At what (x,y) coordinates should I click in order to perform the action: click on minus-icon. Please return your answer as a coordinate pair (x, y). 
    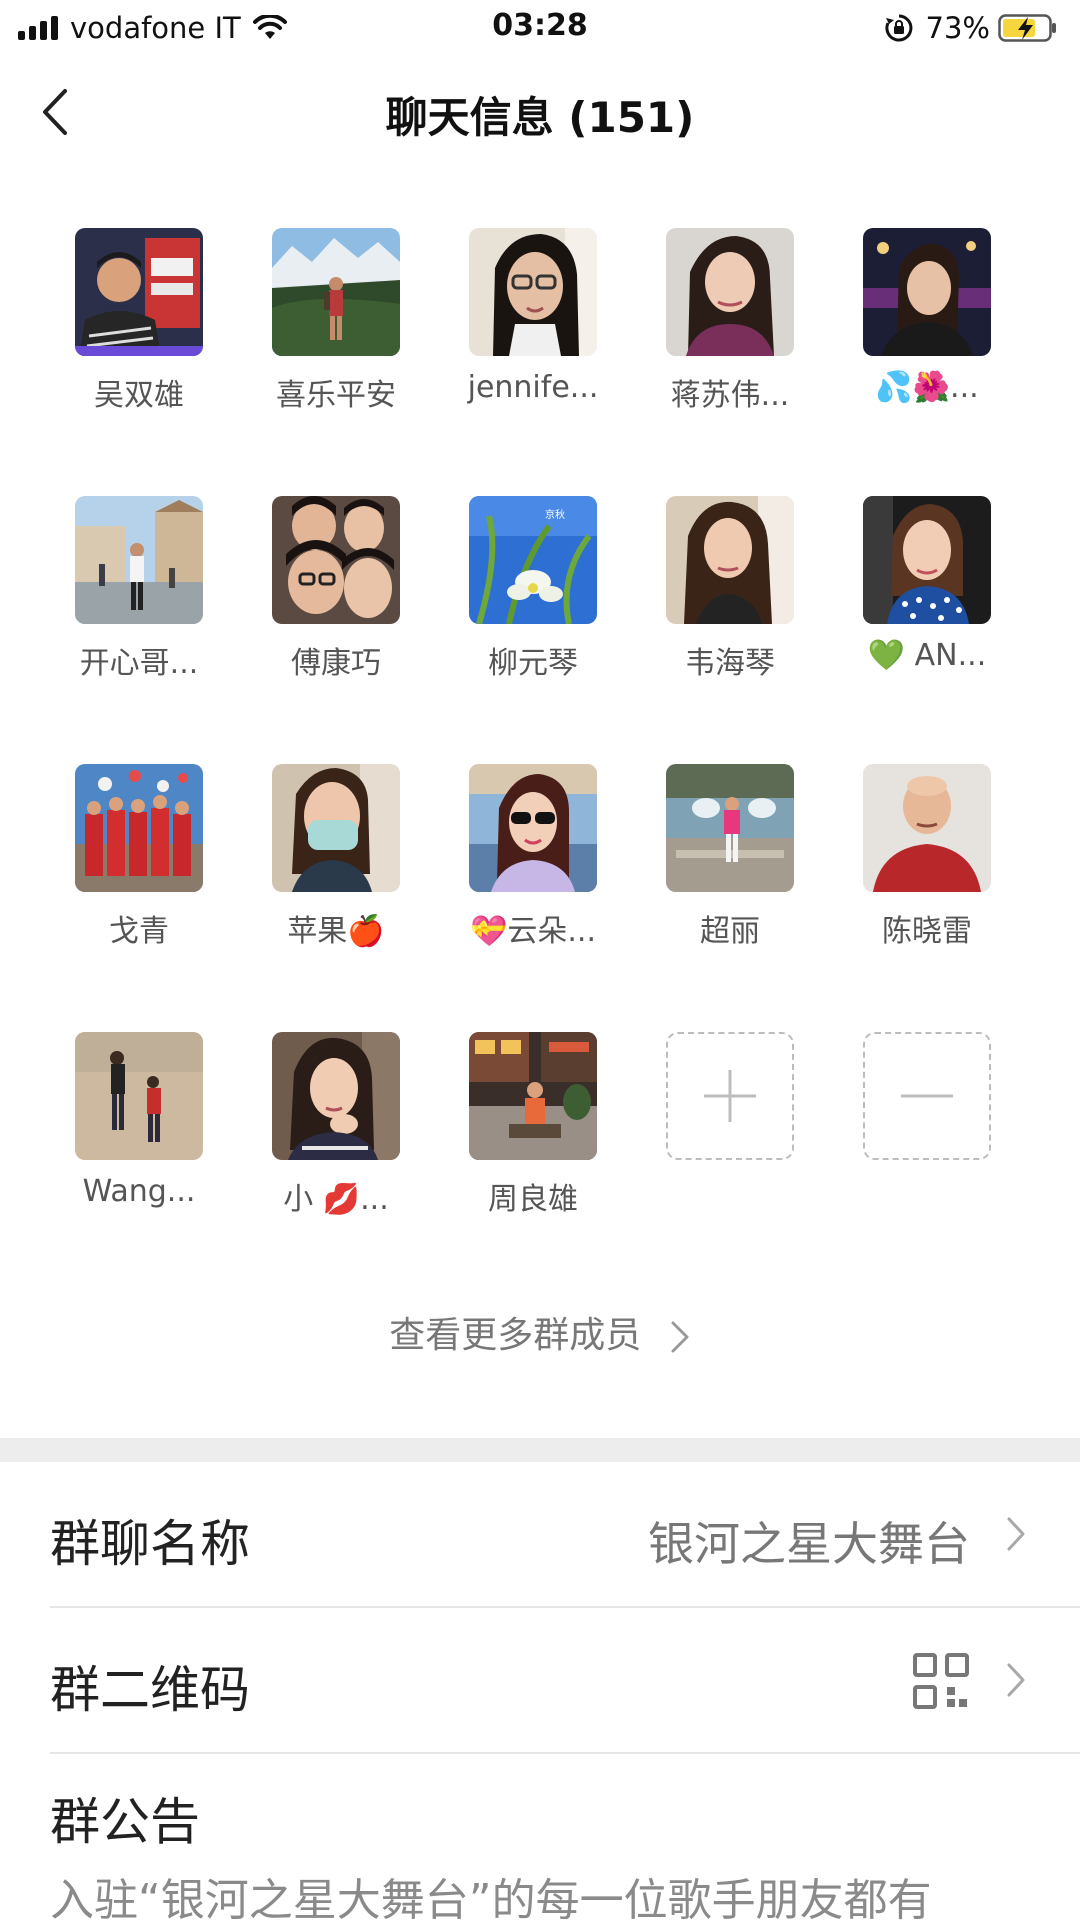
    Looking at the image, I should click on (927, 1096).